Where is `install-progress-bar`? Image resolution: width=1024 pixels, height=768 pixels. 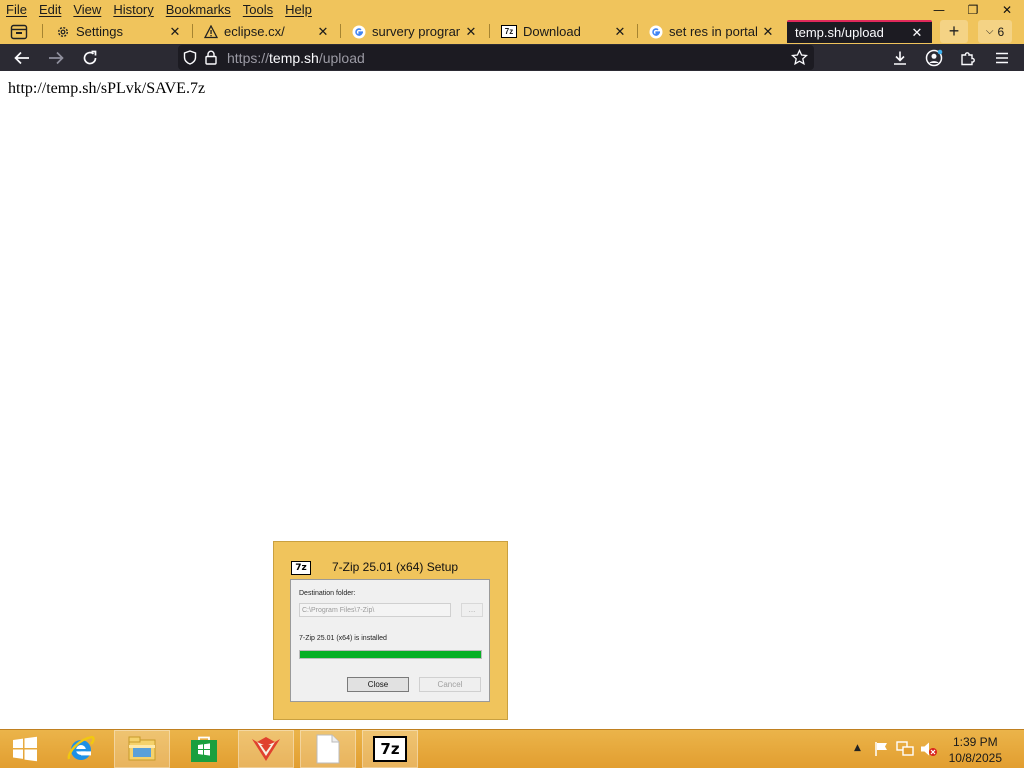
install-progress-bar is located at coordinates (390, 654).